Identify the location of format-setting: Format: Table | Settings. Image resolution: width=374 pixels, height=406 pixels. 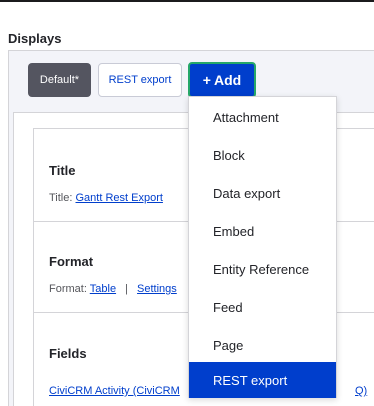
(113, 289).